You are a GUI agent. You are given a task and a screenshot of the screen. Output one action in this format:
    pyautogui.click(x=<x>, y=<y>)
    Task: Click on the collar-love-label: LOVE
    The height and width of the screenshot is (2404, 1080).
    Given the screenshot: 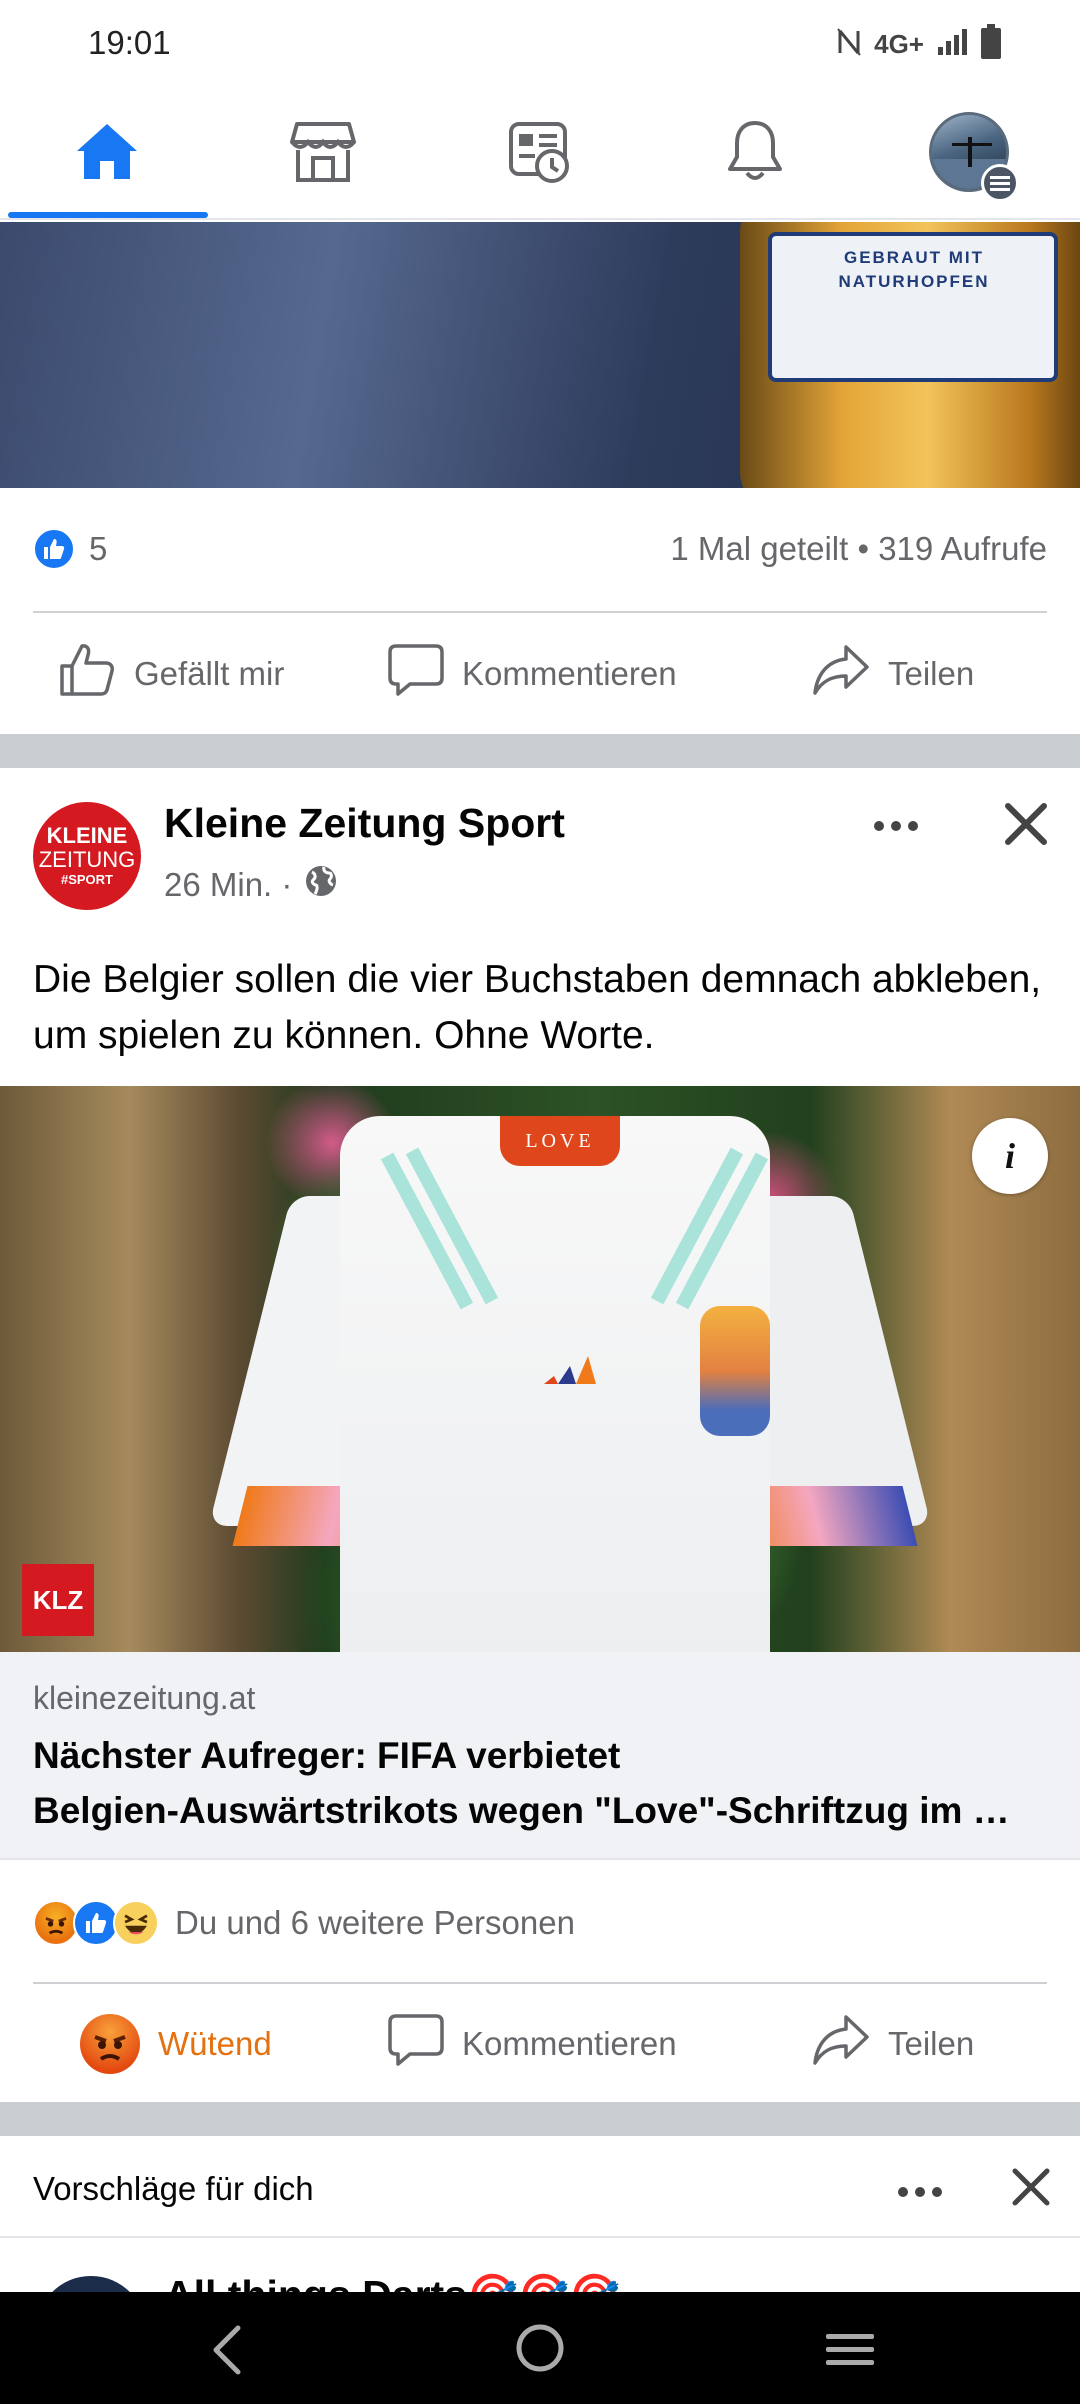 What is the action you would take?
    pyautogui.click(x=560, y=1141)
    